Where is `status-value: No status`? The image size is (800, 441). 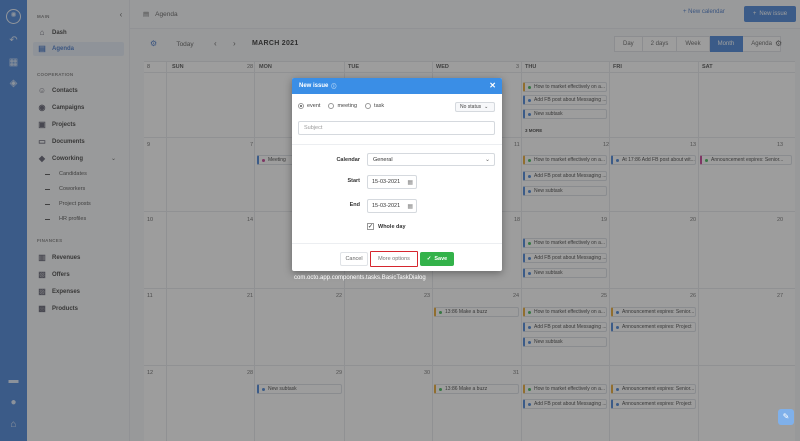 status-value: No status is located at coordinates (471, 107).